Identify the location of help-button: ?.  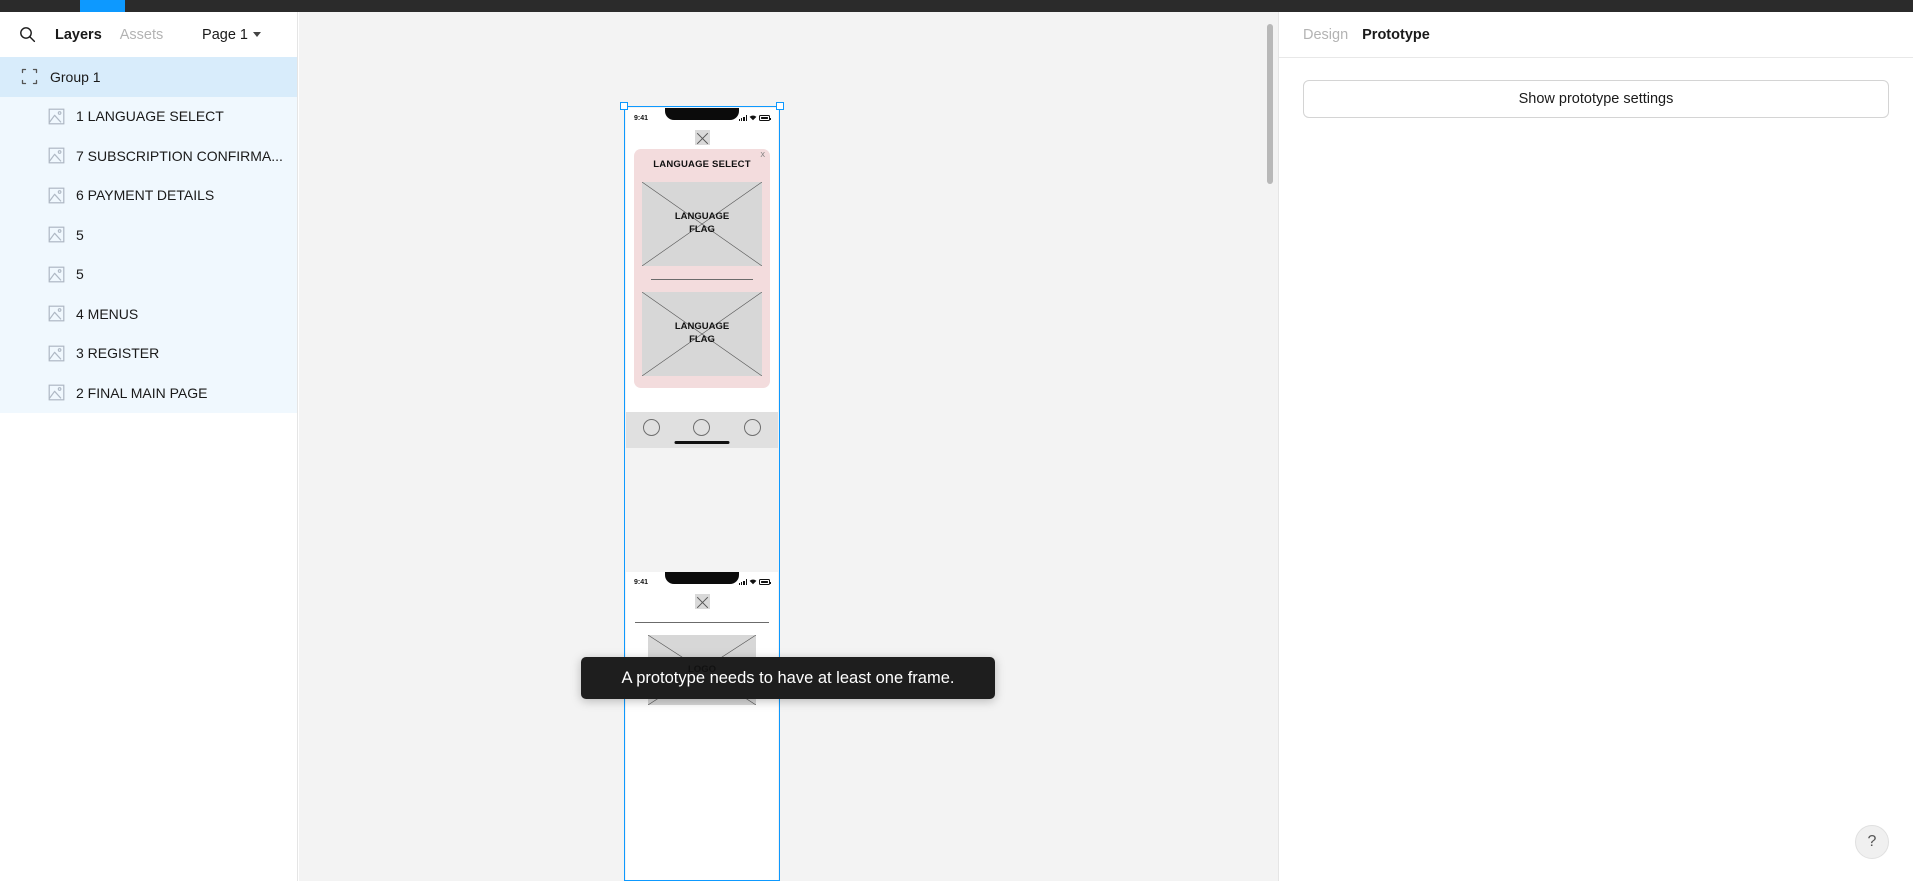
(1872, 842).